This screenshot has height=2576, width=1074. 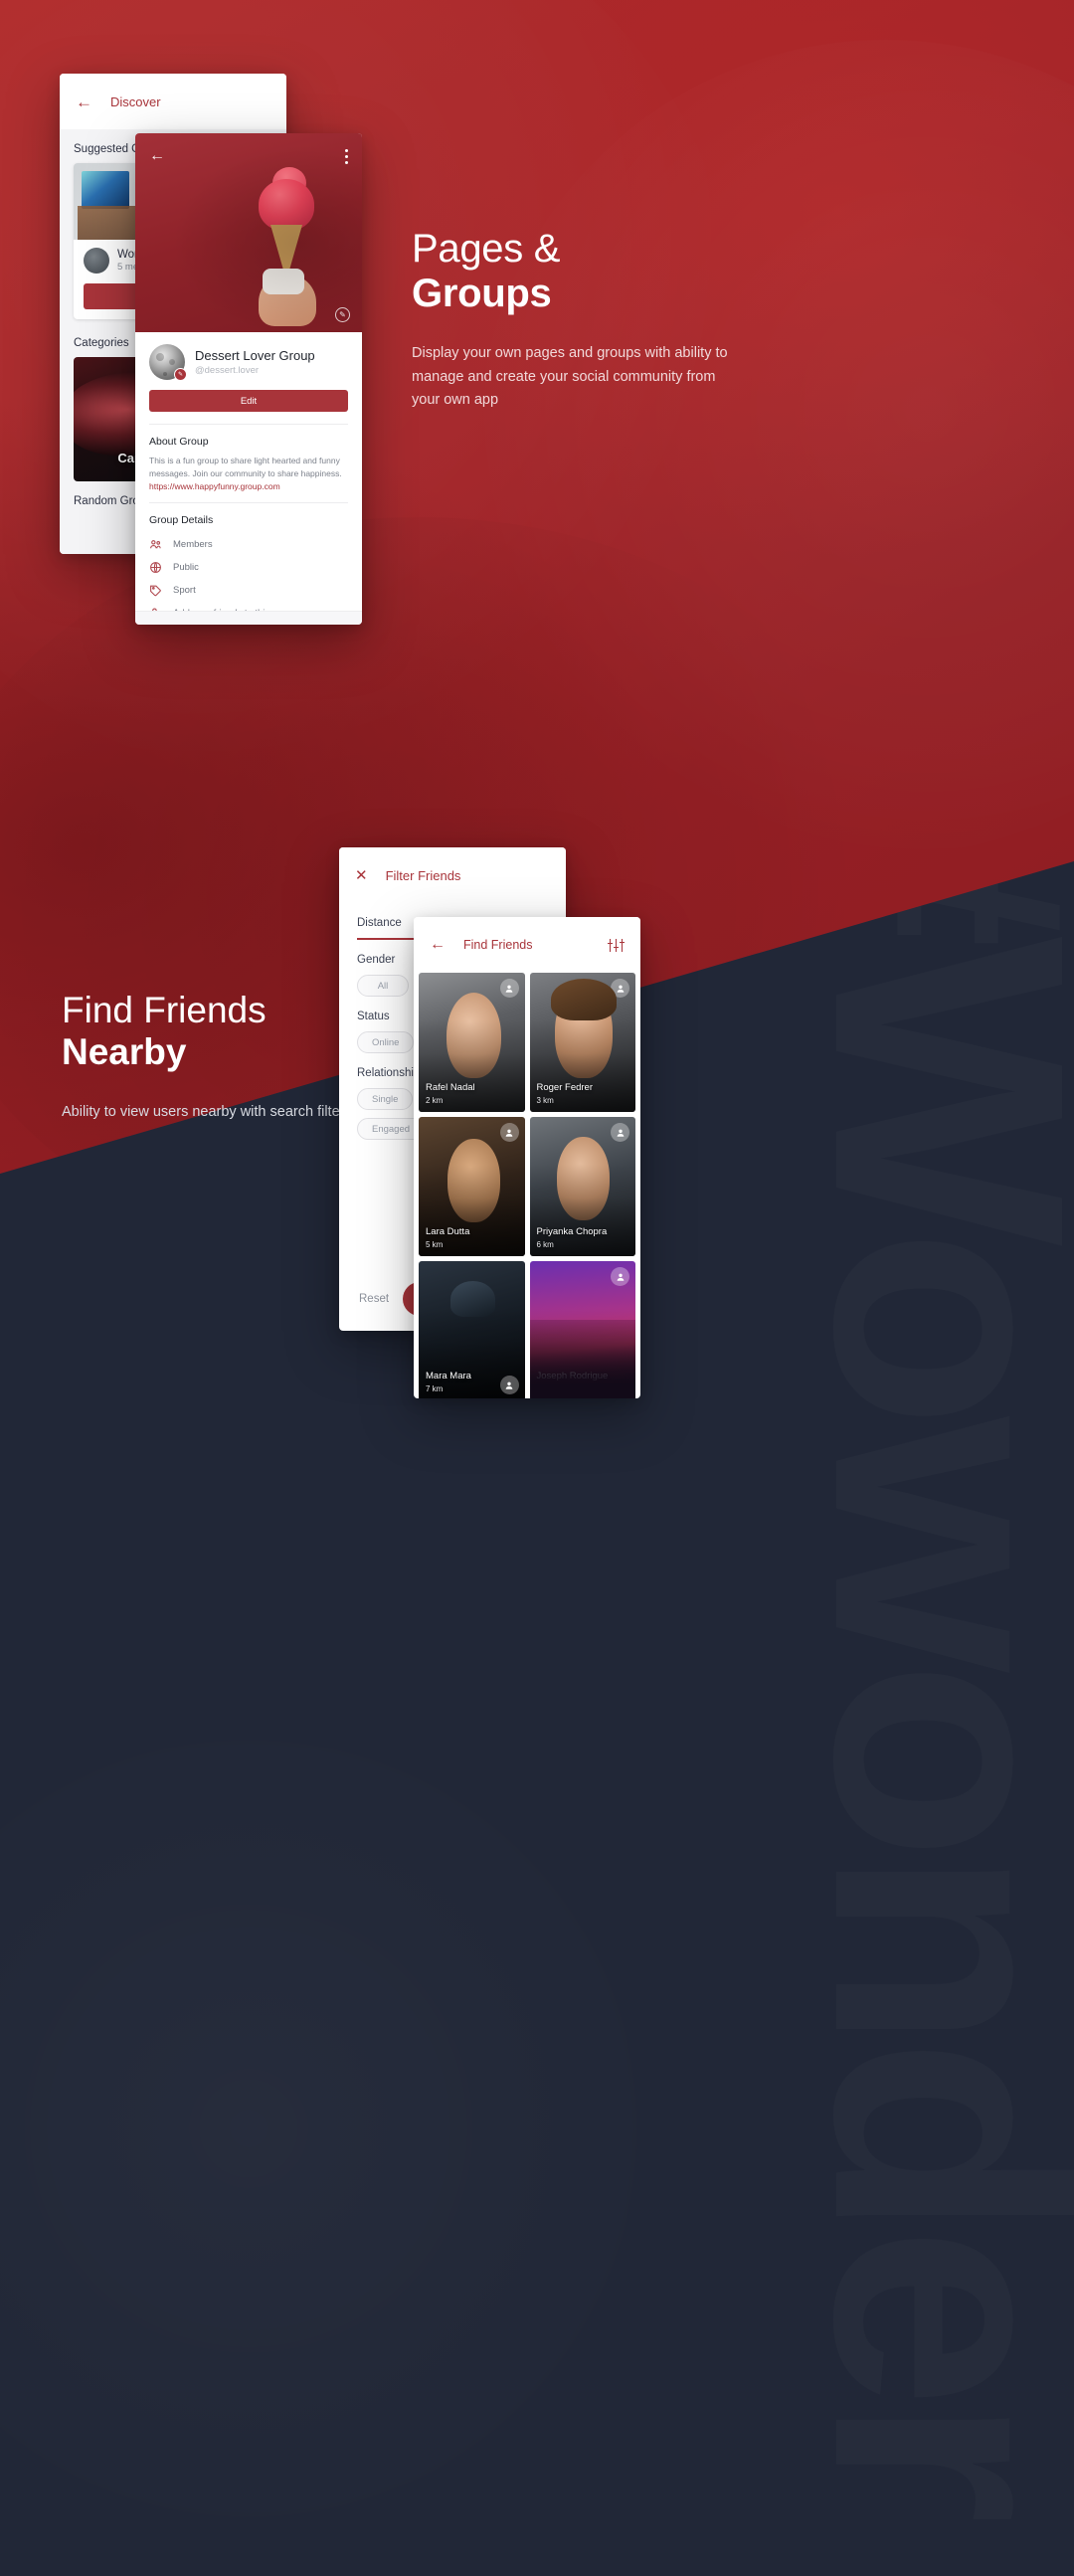 I want to click on about-group-link: https://www.happyfunny.group.com, so click(x=249, y=486).